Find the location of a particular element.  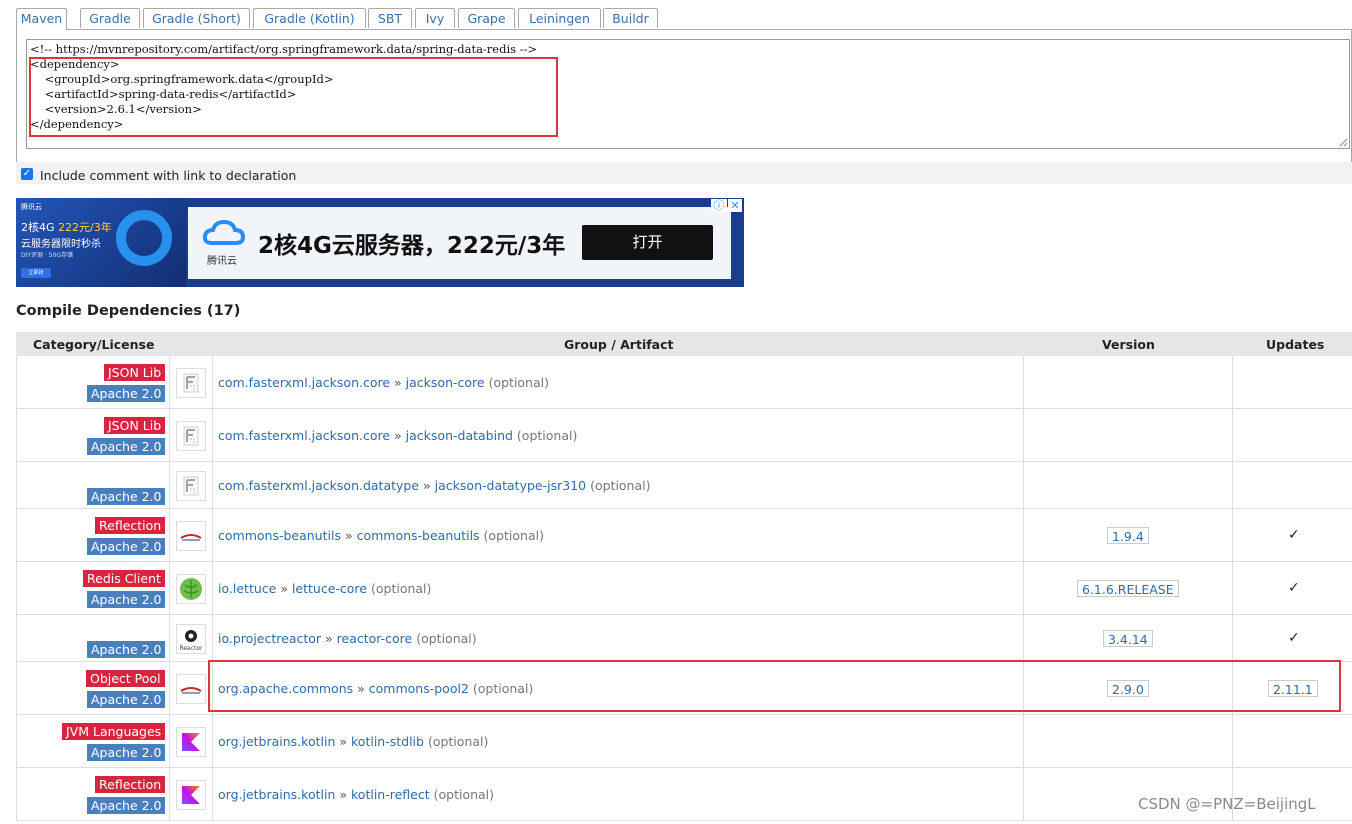

category-badge: Object Pool is located at coordinates (125, 678).